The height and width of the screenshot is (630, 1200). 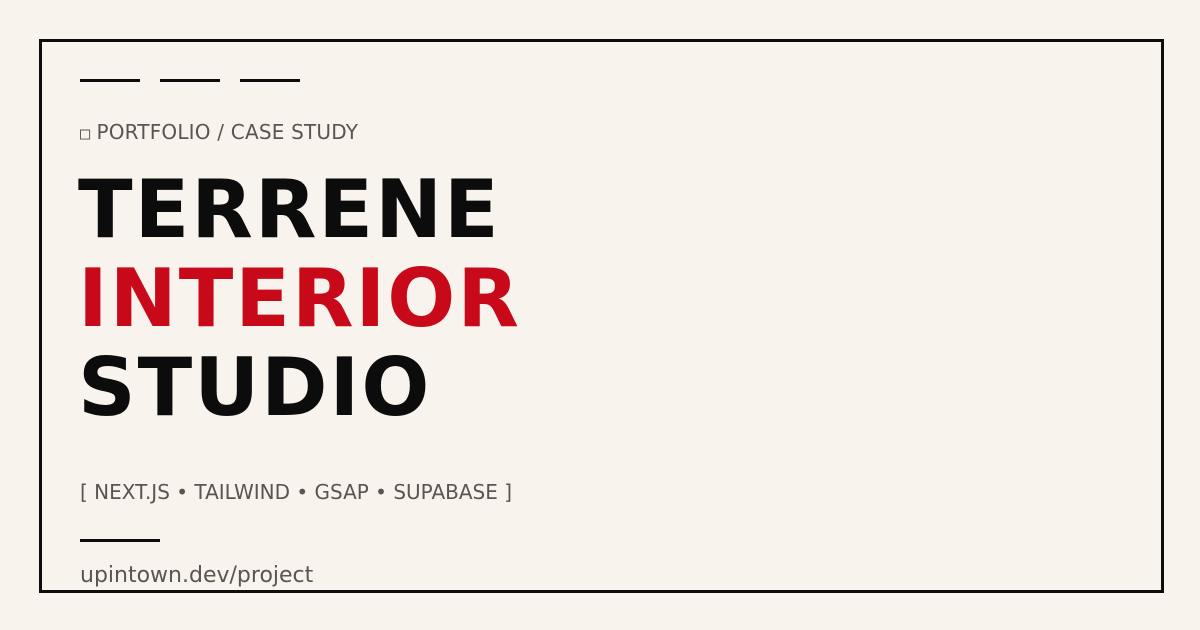 I want to click on kicker-label: □ PORTFOLIO / CASE STUDY, so click(x=219, y=133).